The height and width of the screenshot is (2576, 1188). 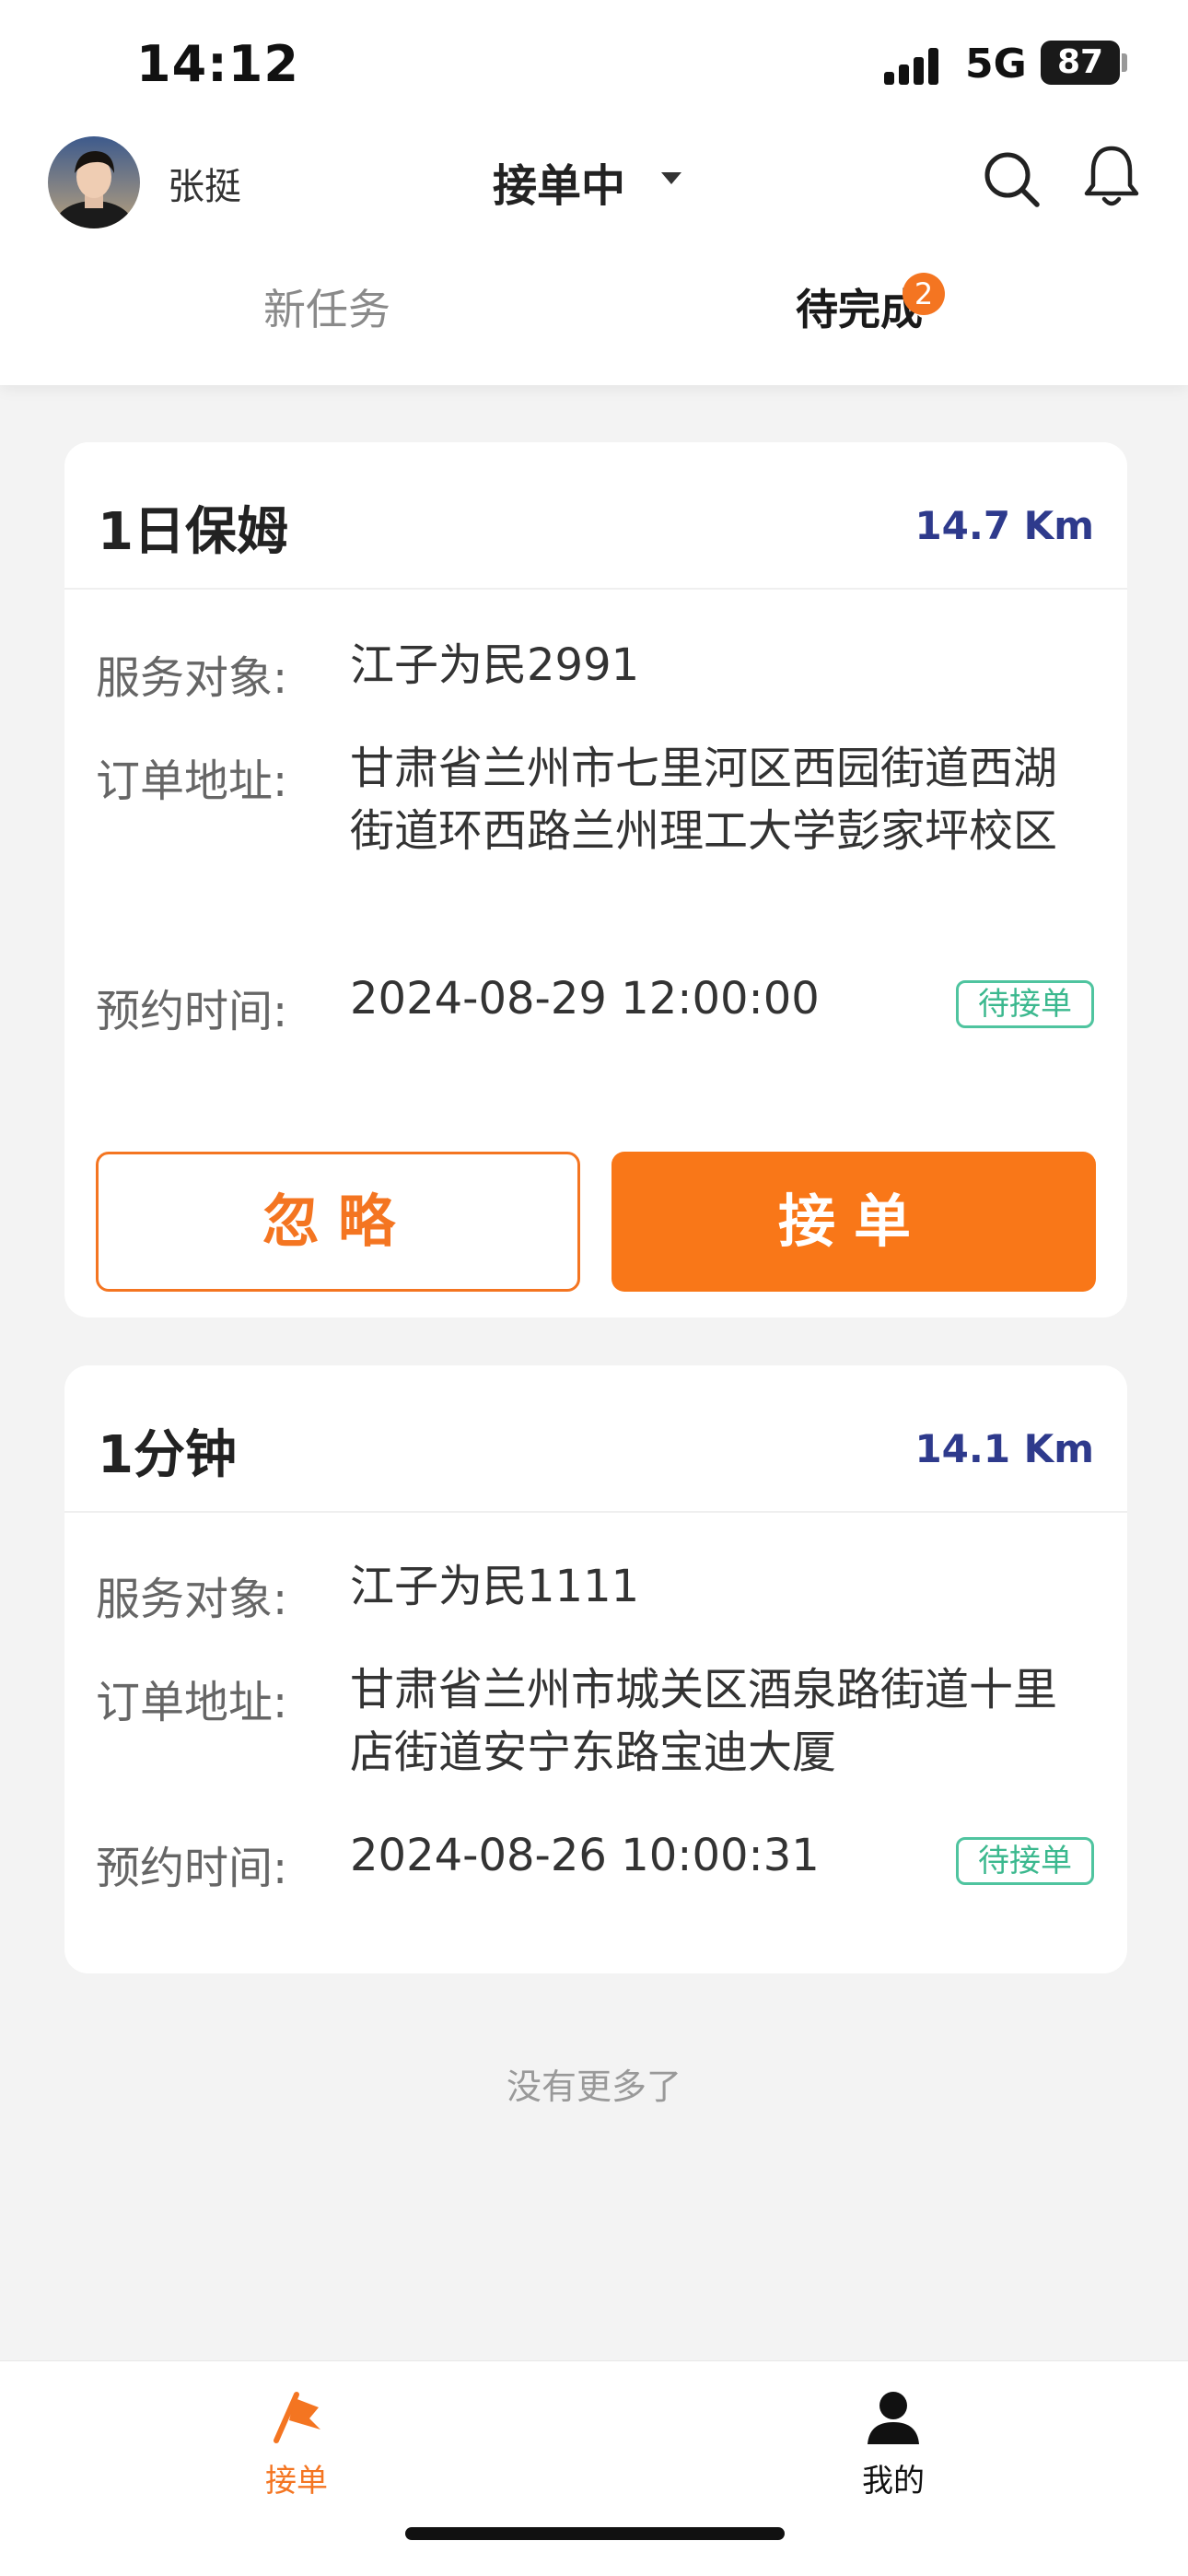 What do you see at coordinates (1004, 525) in the screenshot?
I see `order-distance: 14.7 Km` at bounding box center [1004, 525].